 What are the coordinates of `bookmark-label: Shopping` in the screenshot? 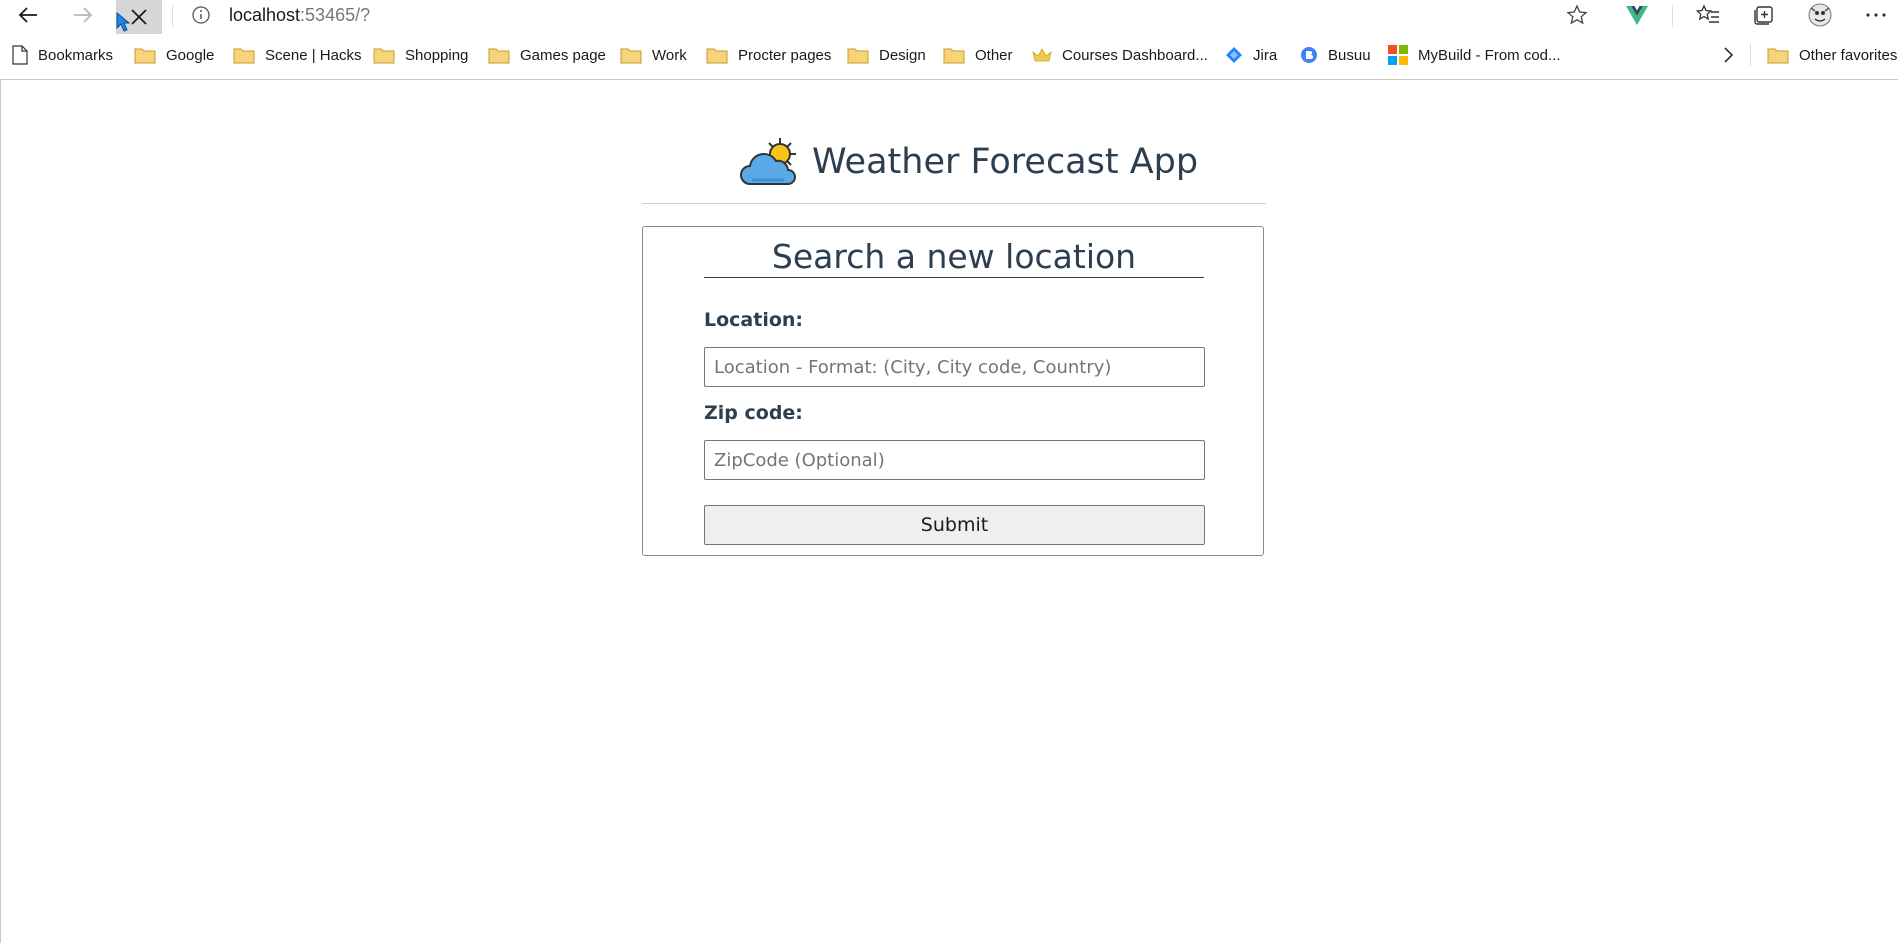 It's located at (437, 55).